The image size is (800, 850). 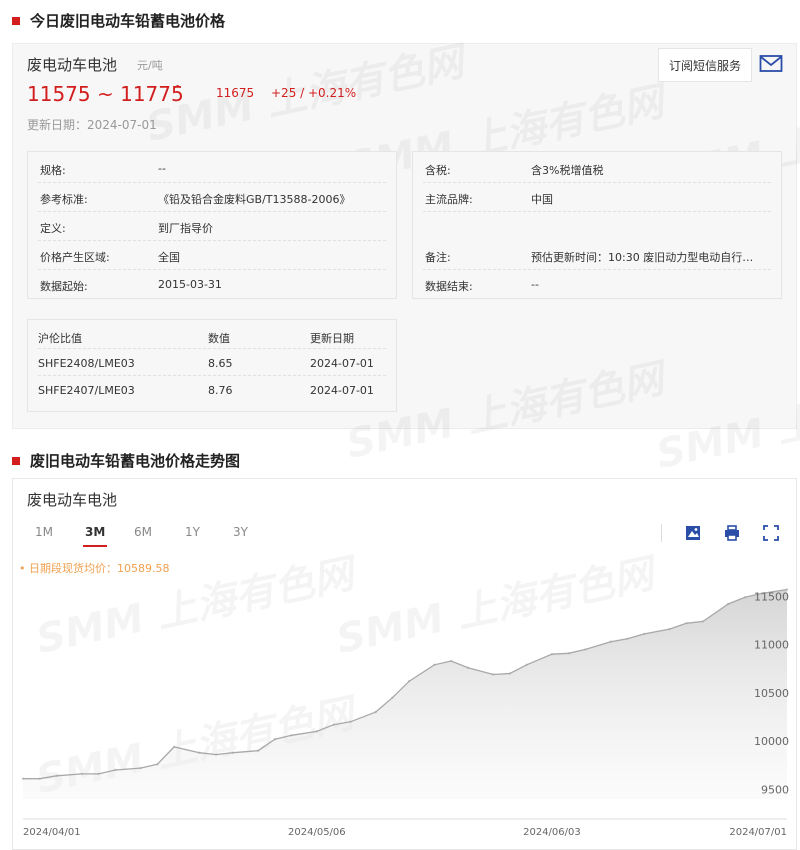 What do you see at coordinates (150, 65) in the screenshot?
I see `price-unit: 元/吨` at bounding box center [150, 65].